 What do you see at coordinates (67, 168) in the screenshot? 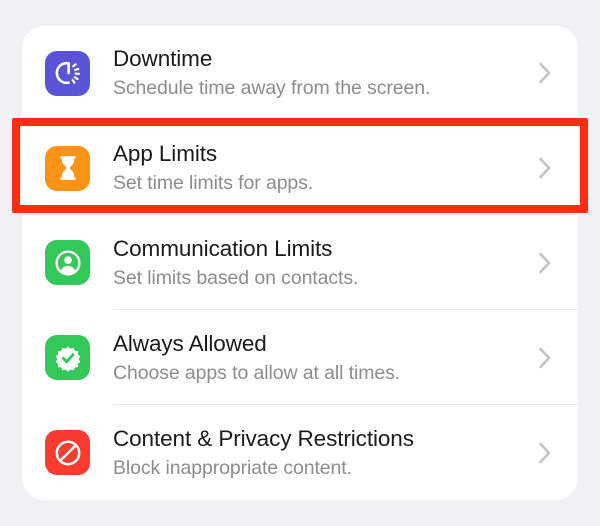
I see `hourglass-icon` at bounding box center [67, 168].